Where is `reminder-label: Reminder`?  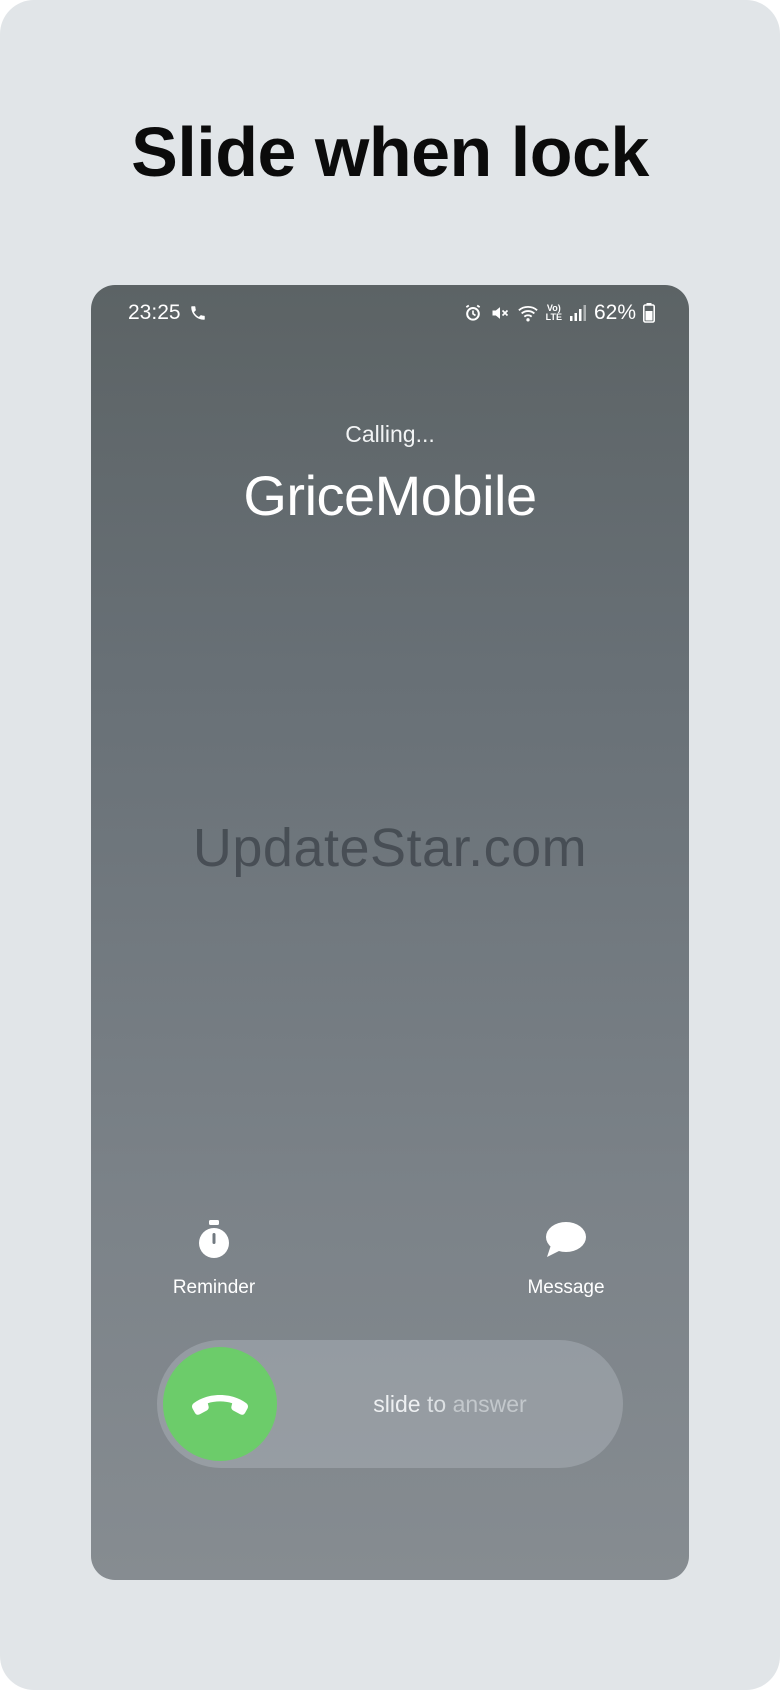
reminder-label: Reminder is located at coordinates (214, 1287).